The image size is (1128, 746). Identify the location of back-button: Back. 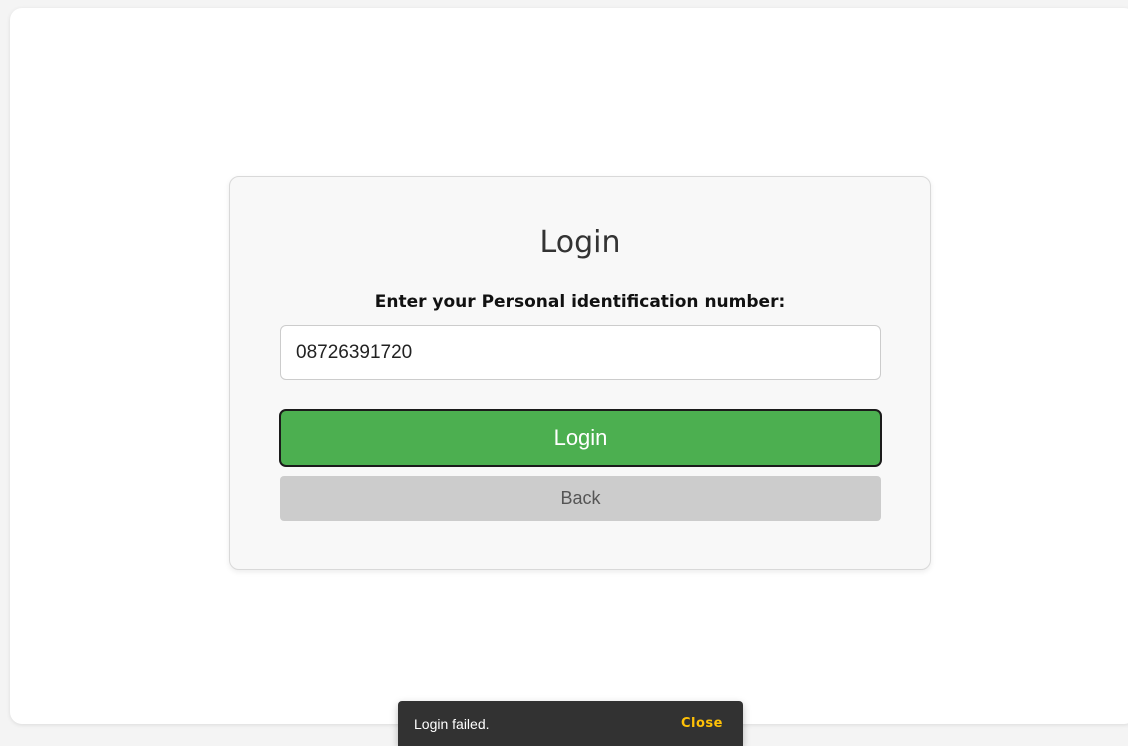
(580, 498).